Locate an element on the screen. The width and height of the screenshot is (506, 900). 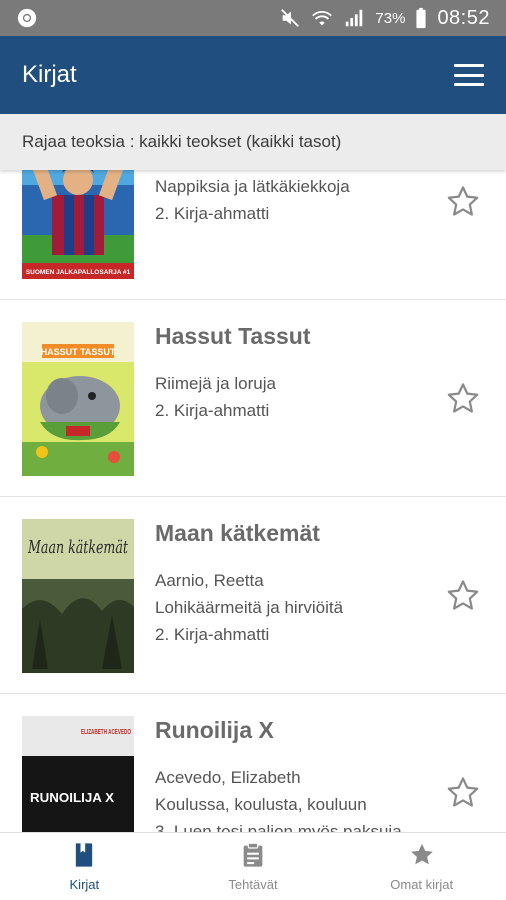
nav-tab-tehtavat: Tehtävät is located at coordinates (253, 866).